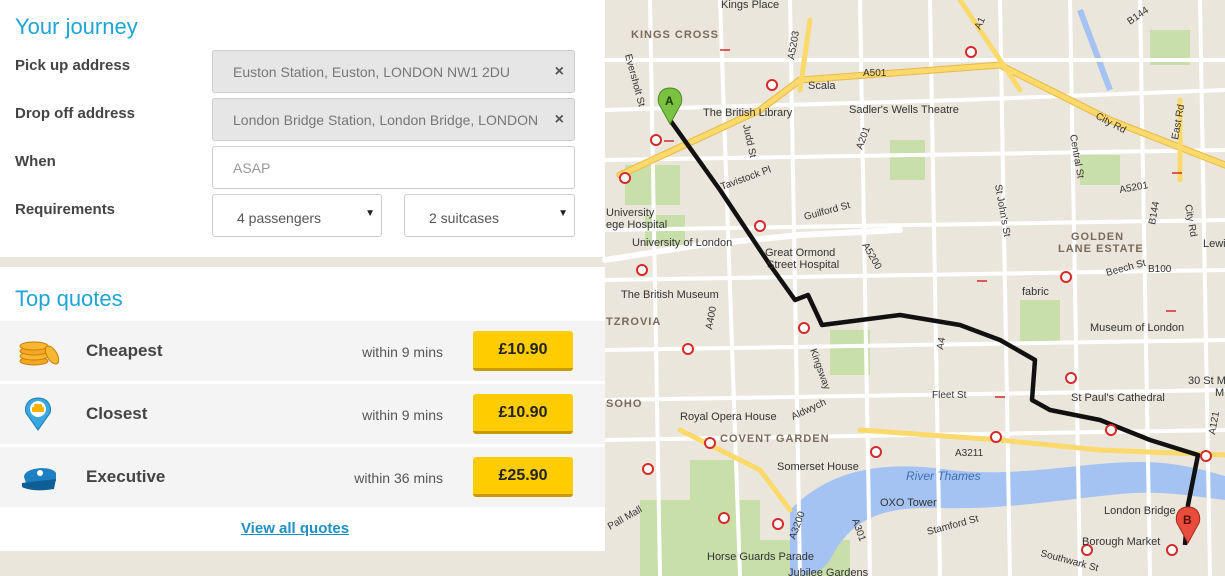 The height and width of the screenshot is (576, 1225). Describe the element at coordinates (1118, 398) in the screenshot. I see `svg-text: St Paul's Cathedral` at that location.